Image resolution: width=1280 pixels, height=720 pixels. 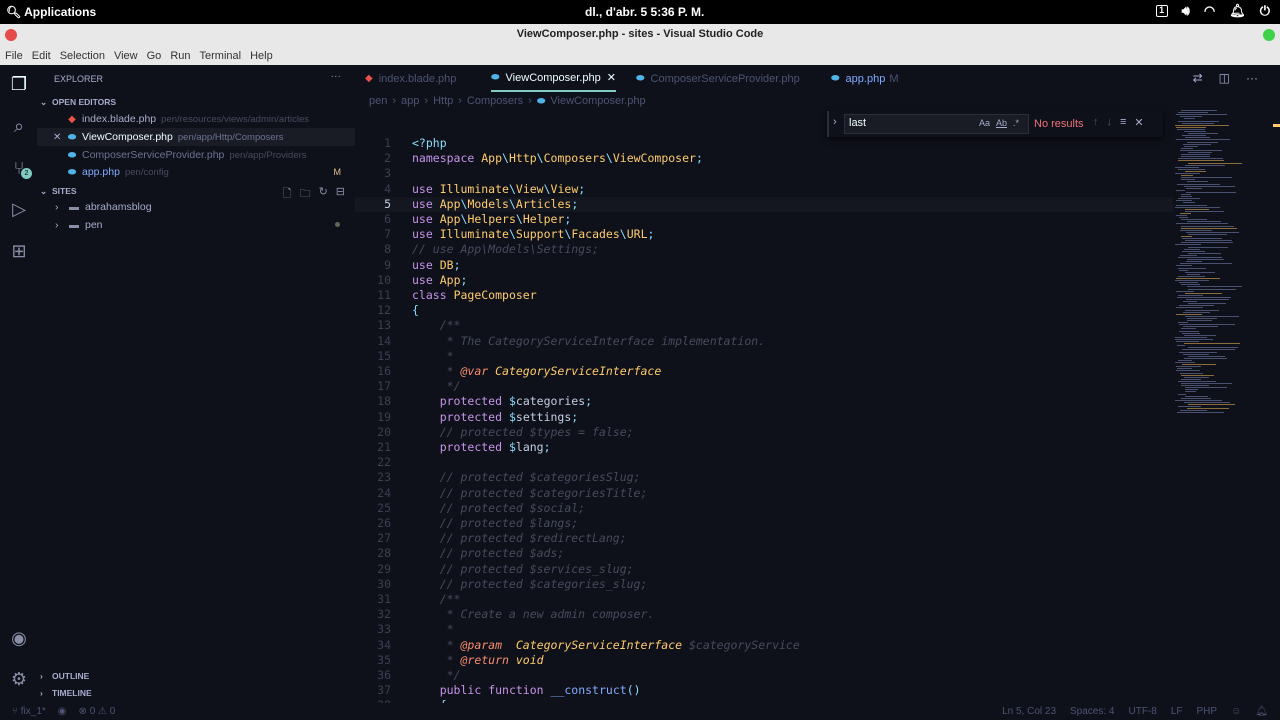 What do you see at coordinates (19, 84) in the screenshot?
I see `explorer-icon: ❐` at bounding box center [19, 84].